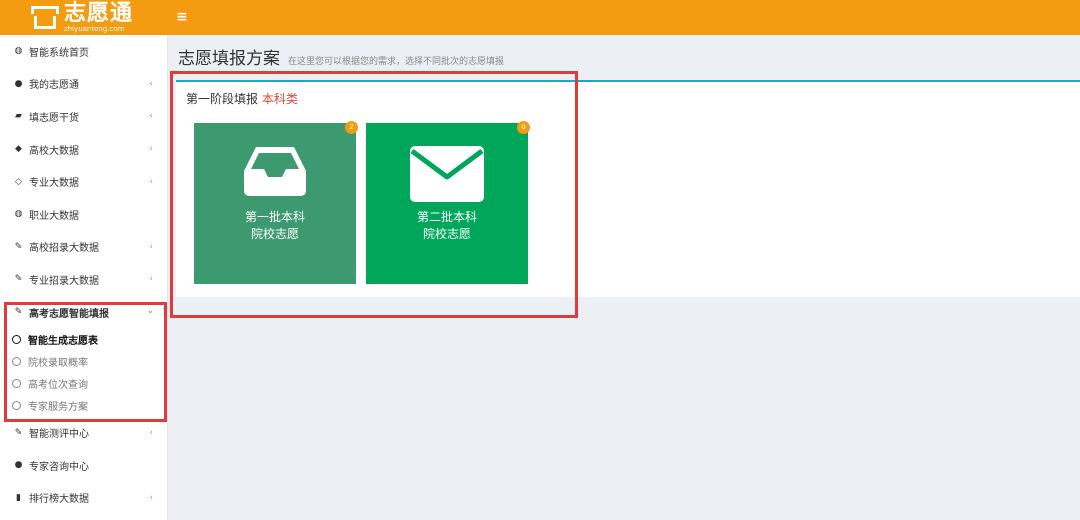 The width and height of the screenshot is (1080, 520). What do you see at coordinates (59, 467) in the screenshot?
I see `sidebar-item-label: 专家咨询中心` at bounding box center [59, 467].